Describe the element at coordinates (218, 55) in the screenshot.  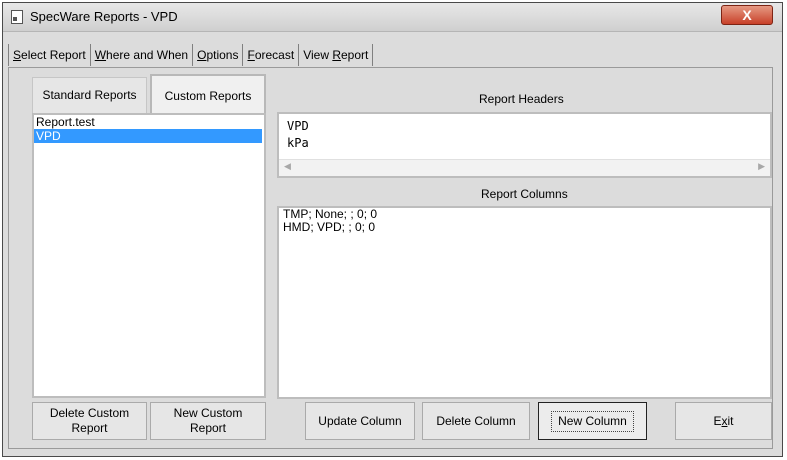
I see `tab-options: Options` at that location.